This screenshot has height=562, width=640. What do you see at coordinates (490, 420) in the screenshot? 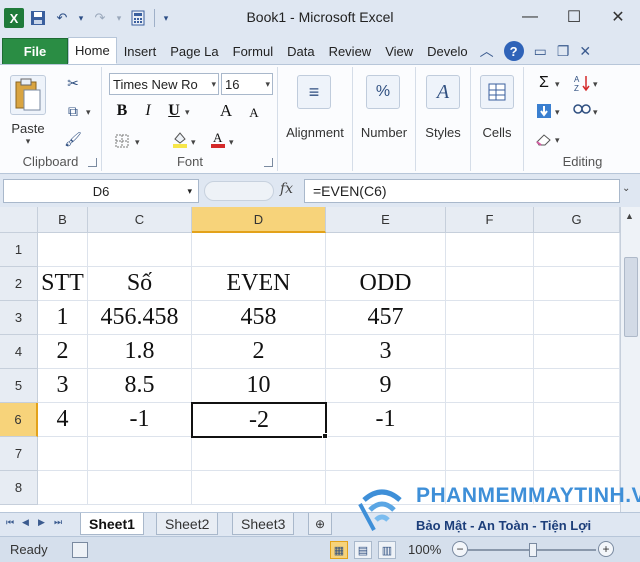
I see `cell-f6` at bounding box center [490, 420].